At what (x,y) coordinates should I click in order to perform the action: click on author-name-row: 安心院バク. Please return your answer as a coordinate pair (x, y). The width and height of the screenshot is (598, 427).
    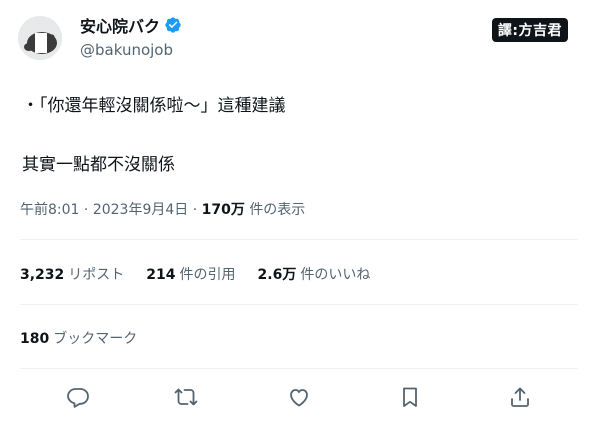
    Looking at the image, I should click on (131, 25).